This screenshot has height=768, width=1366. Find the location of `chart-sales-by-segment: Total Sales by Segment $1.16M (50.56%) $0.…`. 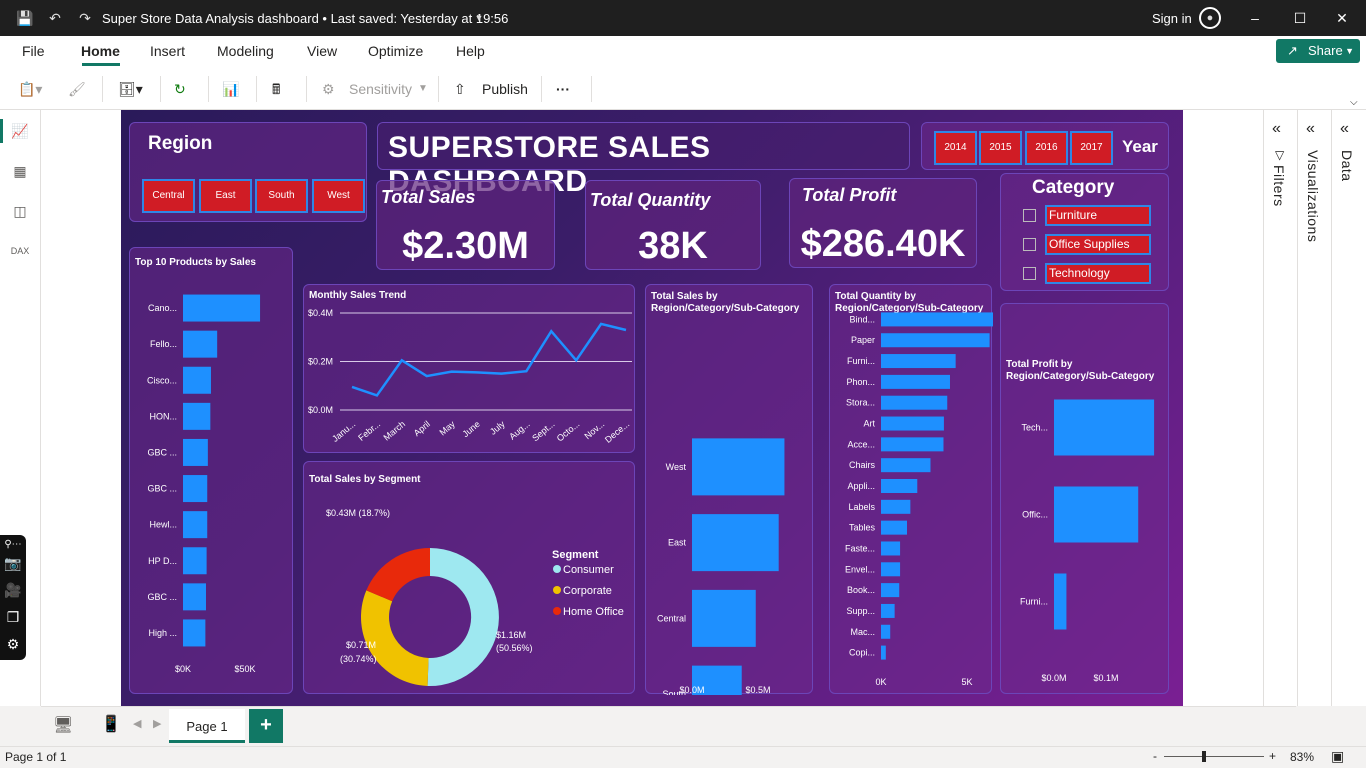

chart-sales-by-segment: Total Sales by Segment $1.16M (50.56%) $0.… is located at coordinates (469, 577).